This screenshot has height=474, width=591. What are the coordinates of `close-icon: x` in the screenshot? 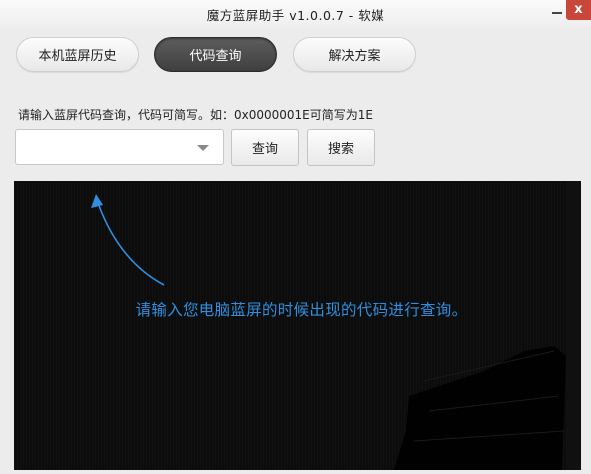 It's located at (578, 9).